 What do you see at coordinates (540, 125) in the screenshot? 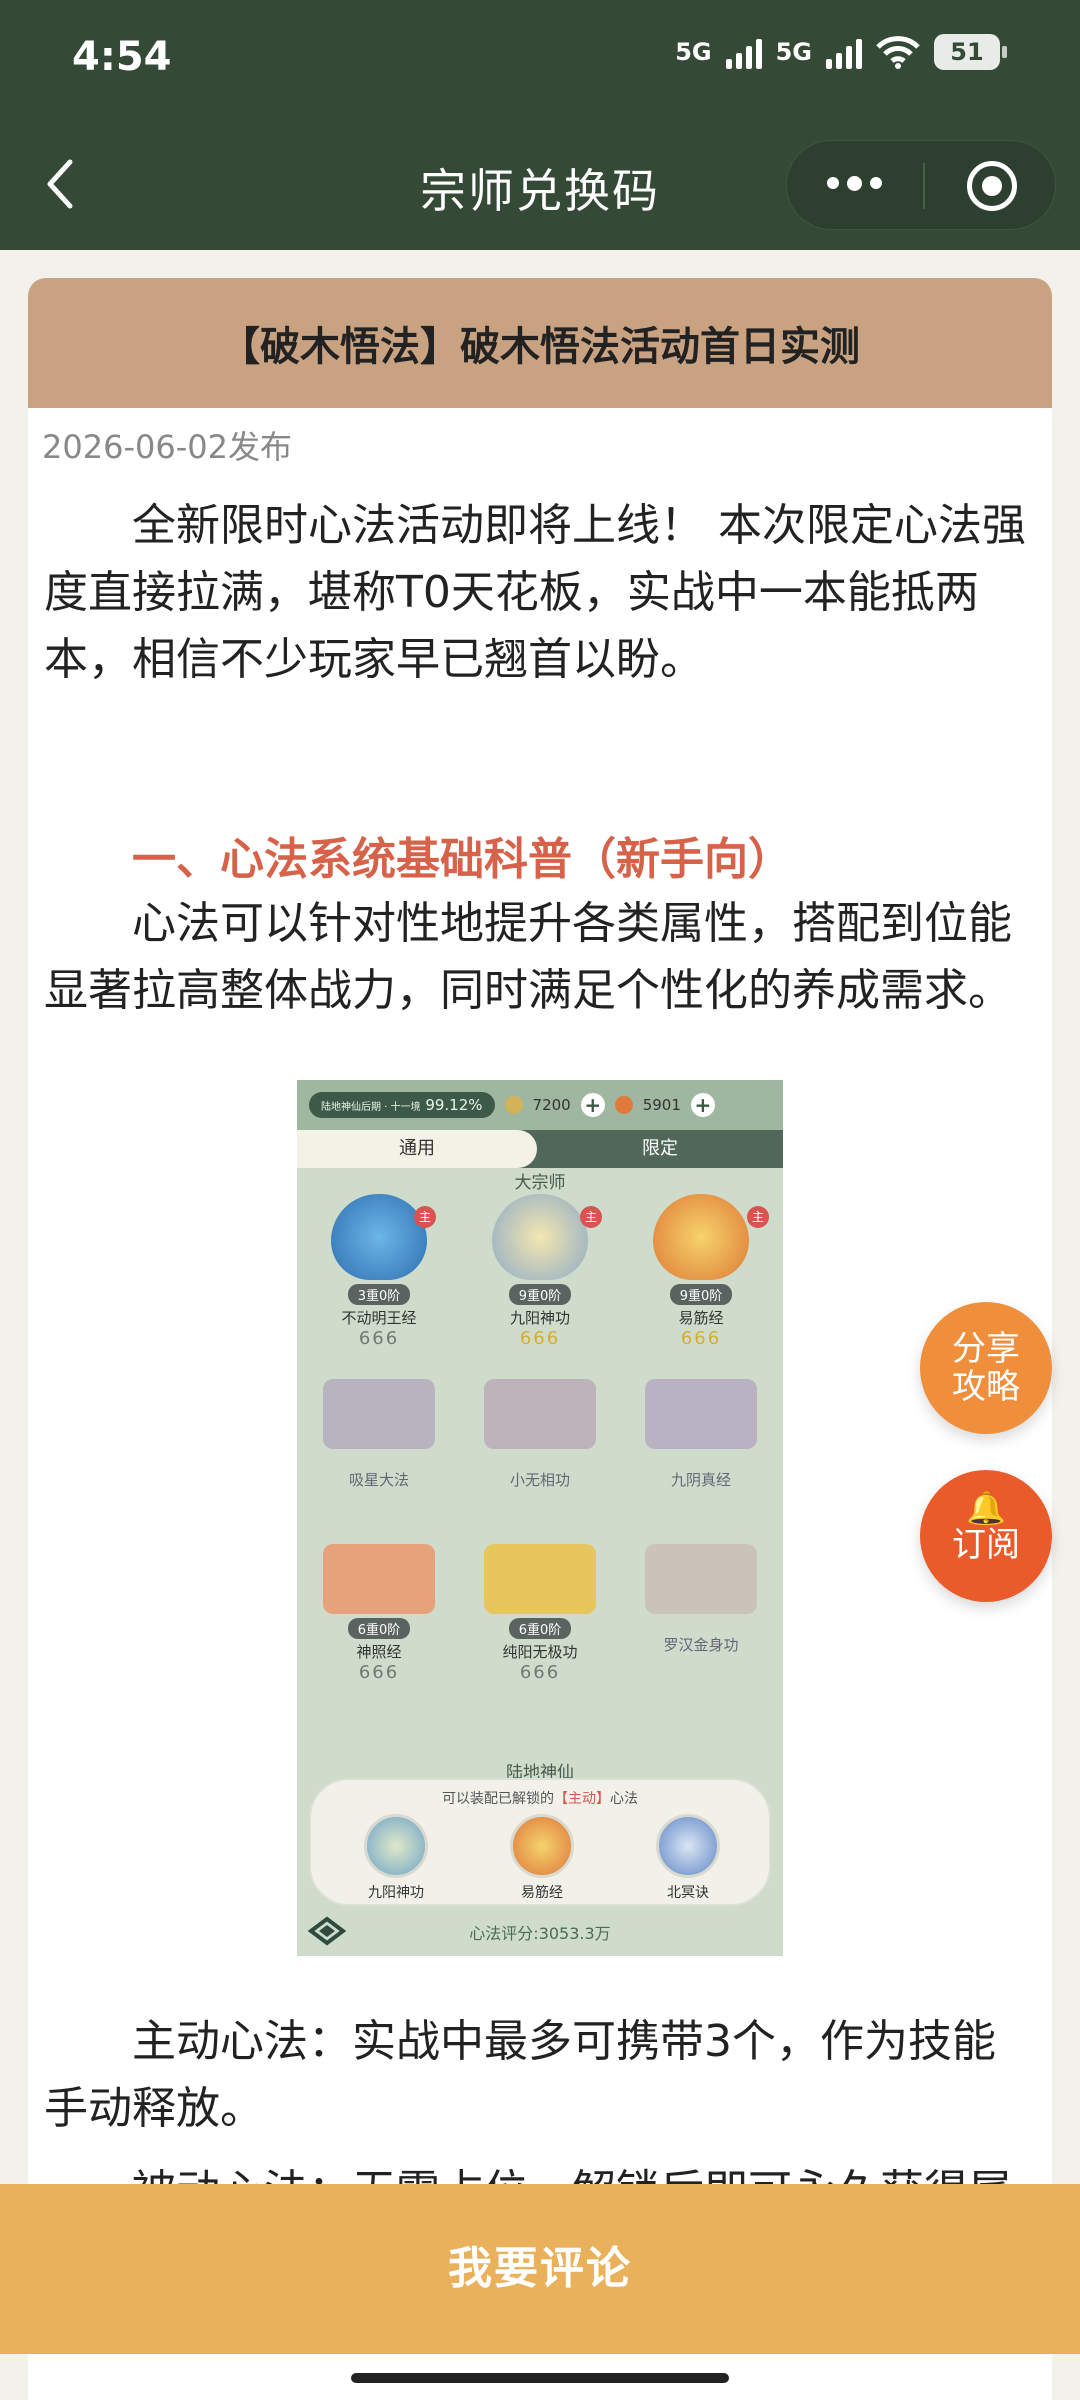
I see `top-bar: 4:54 5G 5G 51 宗师兑换码` at bounding box center [540, 125].